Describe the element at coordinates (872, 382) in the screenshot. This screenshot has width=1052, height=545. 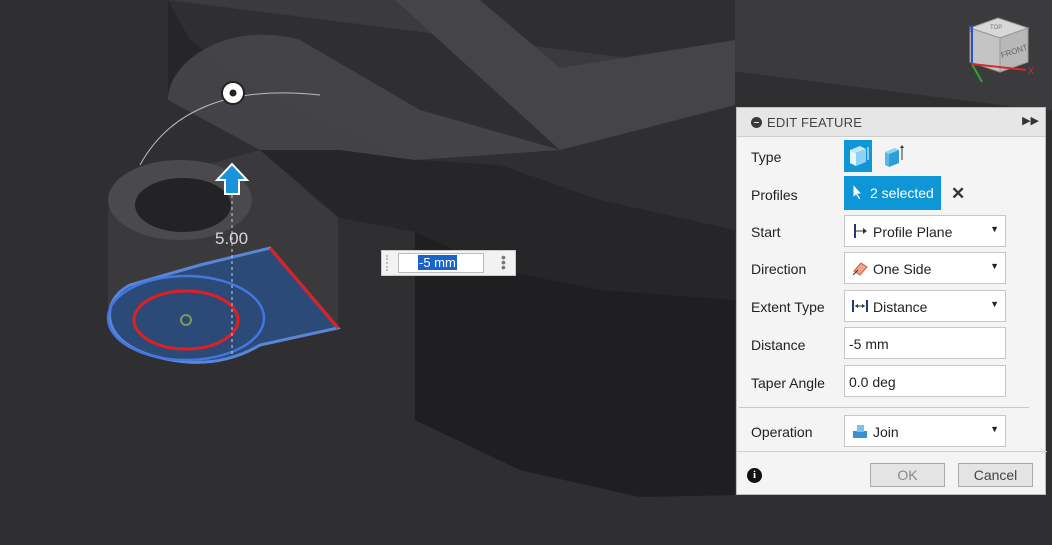
I see `taper-angle-value: 0.0 deg` at that location.